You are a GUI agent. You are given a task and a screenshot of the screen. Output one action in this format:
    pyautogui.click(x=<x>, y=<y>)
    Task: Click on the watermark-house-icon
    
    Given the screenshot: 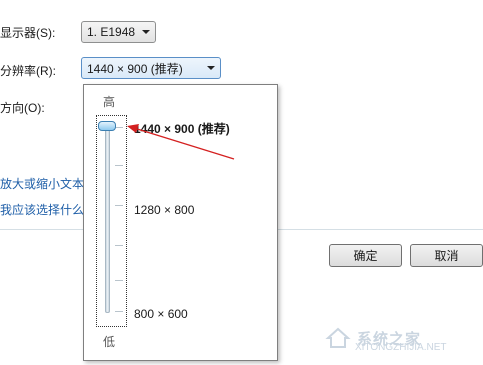 What is the action you would take?
    pyautogui.click(x=338, y=337)
    